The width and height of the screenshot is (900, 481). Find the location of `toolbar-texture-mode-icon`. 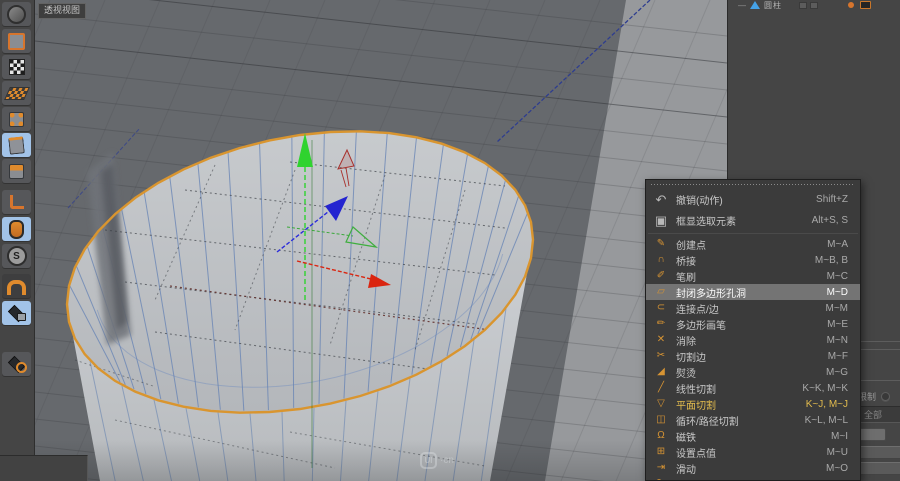

toolbar-texture-mode-icon is located at coordinates (16, 67).